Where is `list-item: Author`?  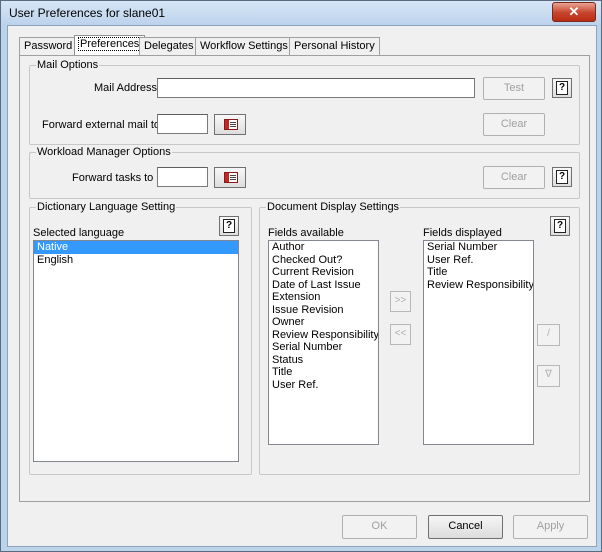 list-item: Author is located at coordinates (323, 247).